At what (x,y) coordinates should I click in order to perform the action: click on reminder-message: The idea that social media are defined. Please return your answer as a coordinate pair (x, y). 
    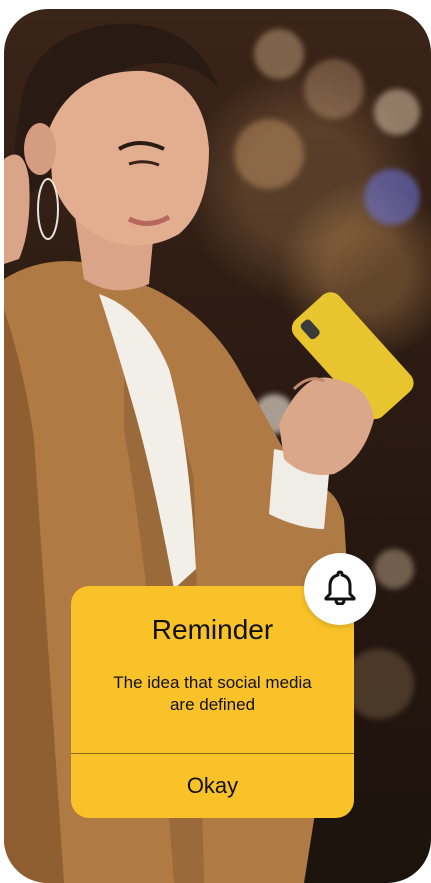
    Looking at the image, I should click on (212, 693).